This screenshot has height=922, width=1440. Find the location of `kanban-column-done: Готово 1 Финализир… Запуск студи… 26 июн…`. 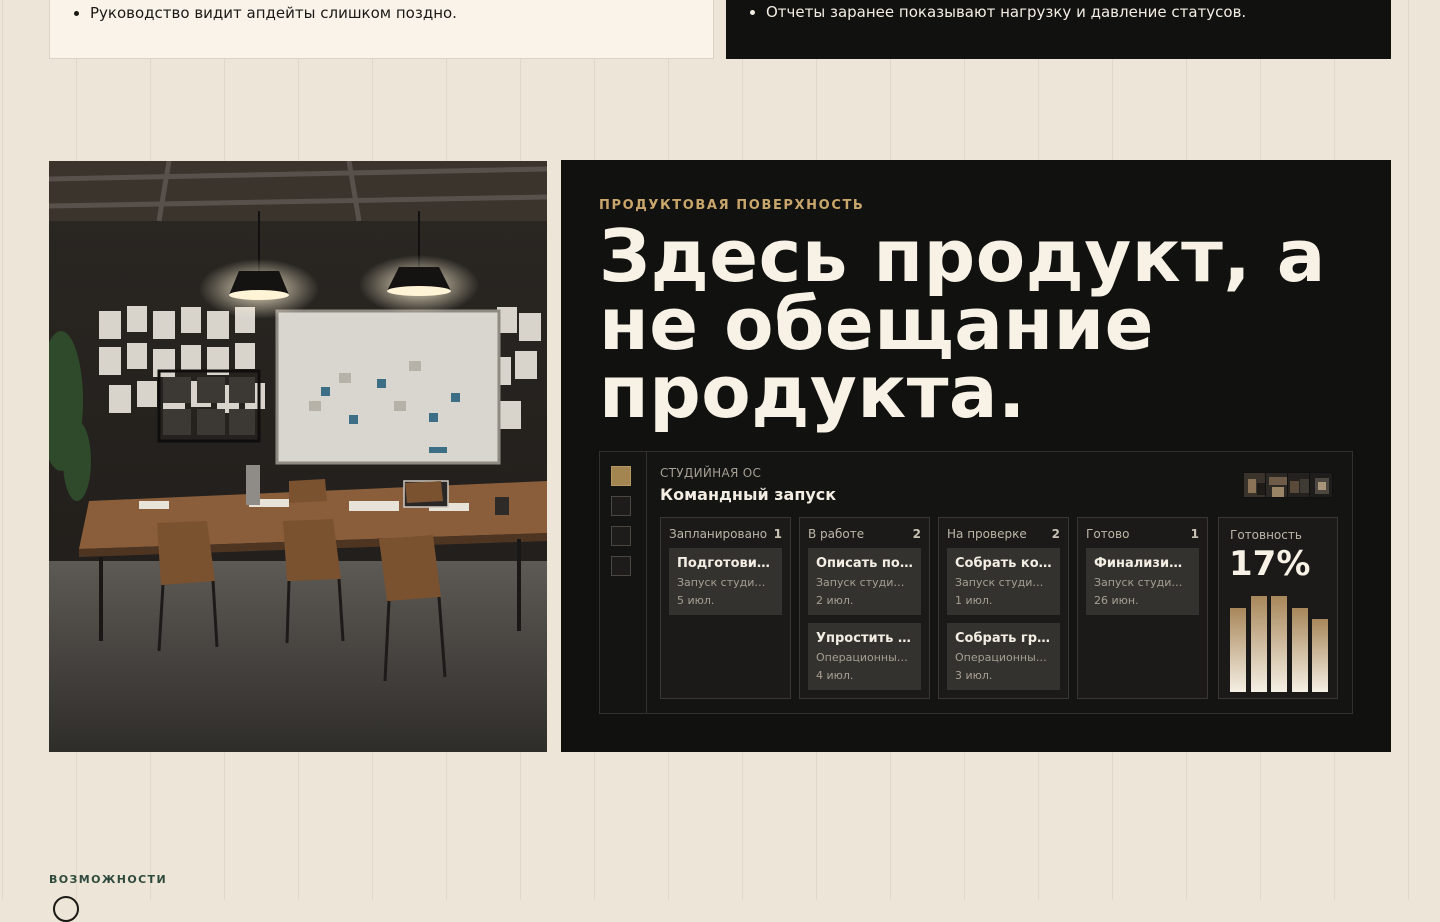

kanban-column-done: Готово 1 Финализир… Запуск студи… 26 июн… is located at coordinates (1142, 608).